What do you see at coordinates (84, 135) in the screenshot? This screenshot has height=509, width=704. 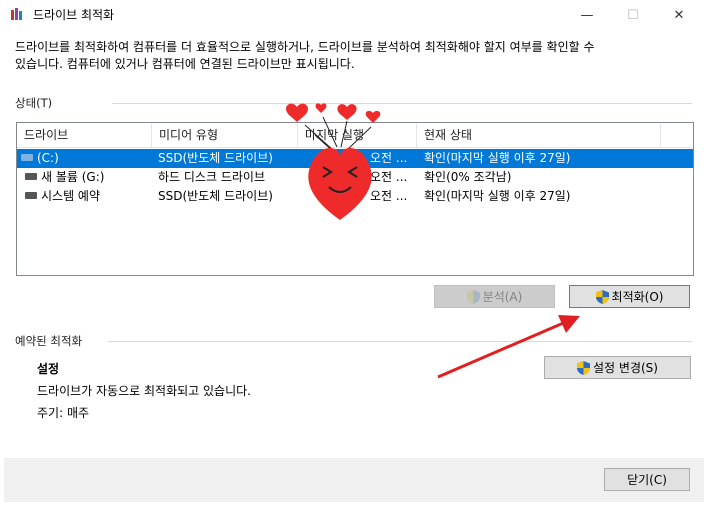 I see `column-header-drive: 드라이브` at bounding box center [84, 135].